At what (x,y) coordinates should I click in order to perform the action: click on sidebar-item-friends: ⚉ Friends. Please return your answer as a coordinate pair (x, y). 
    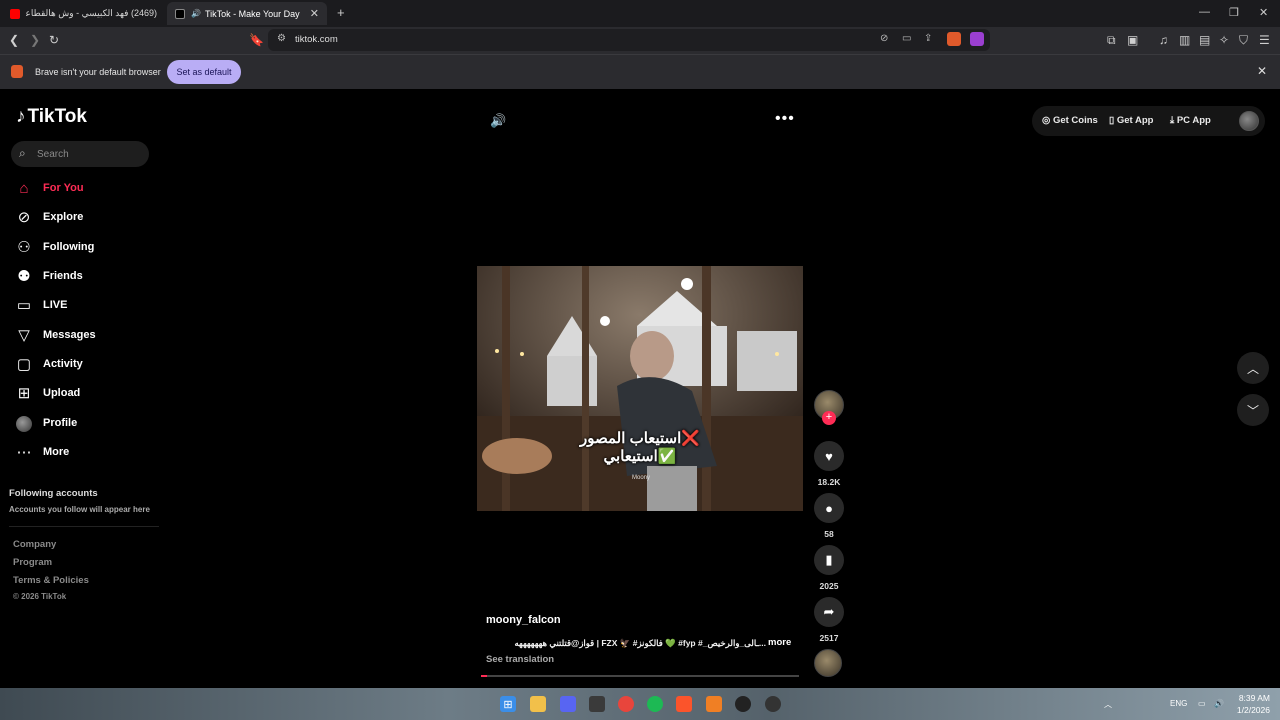
    Looking at the image, I should click on (80, 276).